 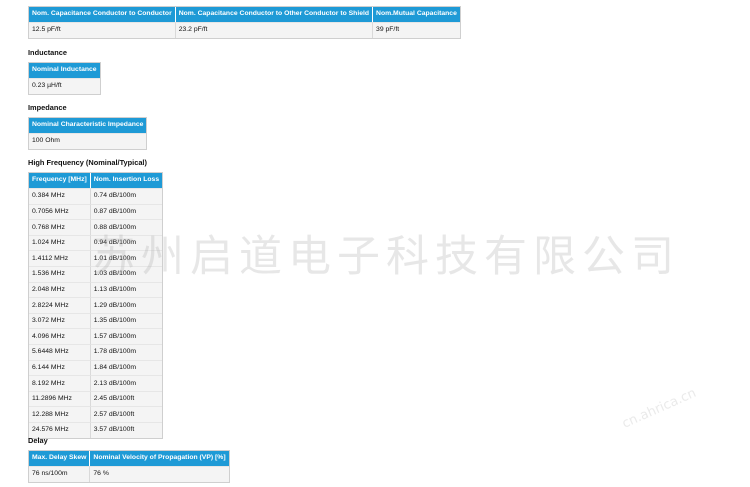 I want to click on table-cell: 76 %, so click(x=159, y=474).